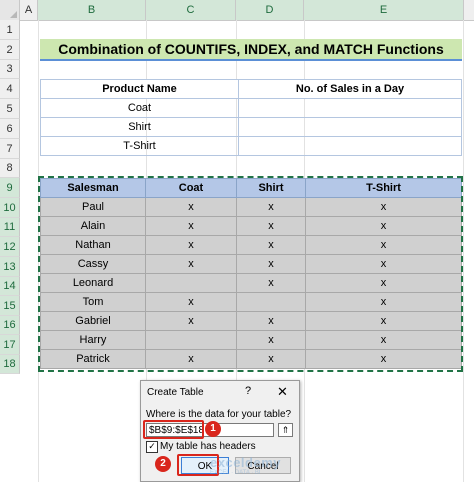  What do you see at coordinates (248, 391) in the screenshot?
I see `help-icon: ?` at bounding box center [248, 391].